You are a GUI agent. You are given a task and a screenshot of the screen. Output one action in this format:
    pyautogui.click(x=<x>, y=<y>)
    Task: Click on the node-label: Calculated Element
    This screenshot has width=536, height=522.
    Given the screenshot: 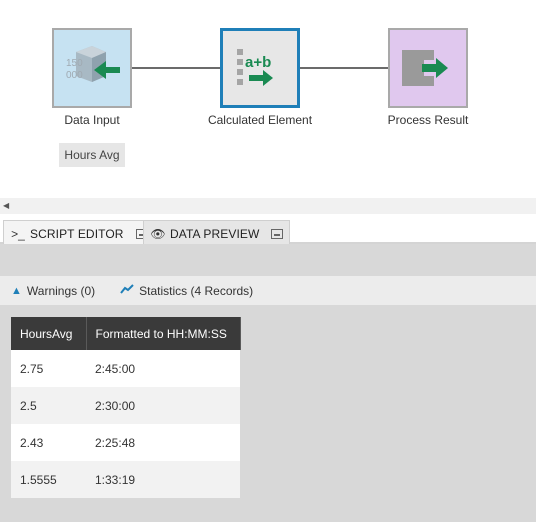 What is the action you would take?
    pyautogui.click(x=260, y=120)
    